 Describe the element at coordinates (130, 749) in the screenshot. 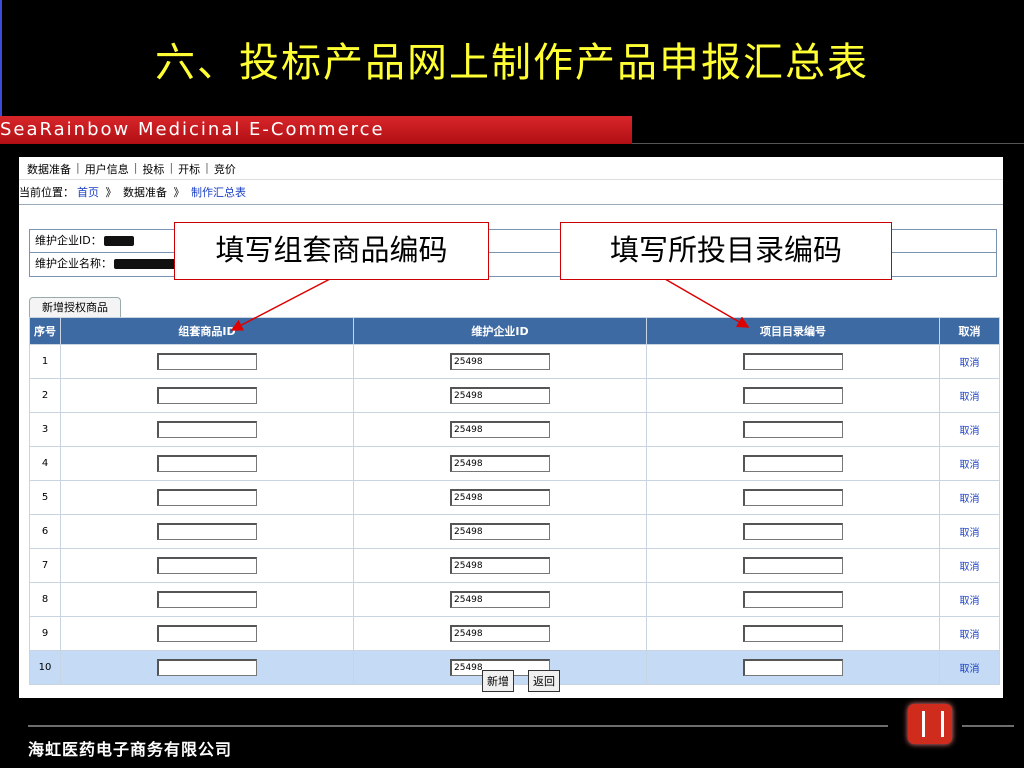

I see `company-name: 海虹医药电子商务有限公司` at that location.